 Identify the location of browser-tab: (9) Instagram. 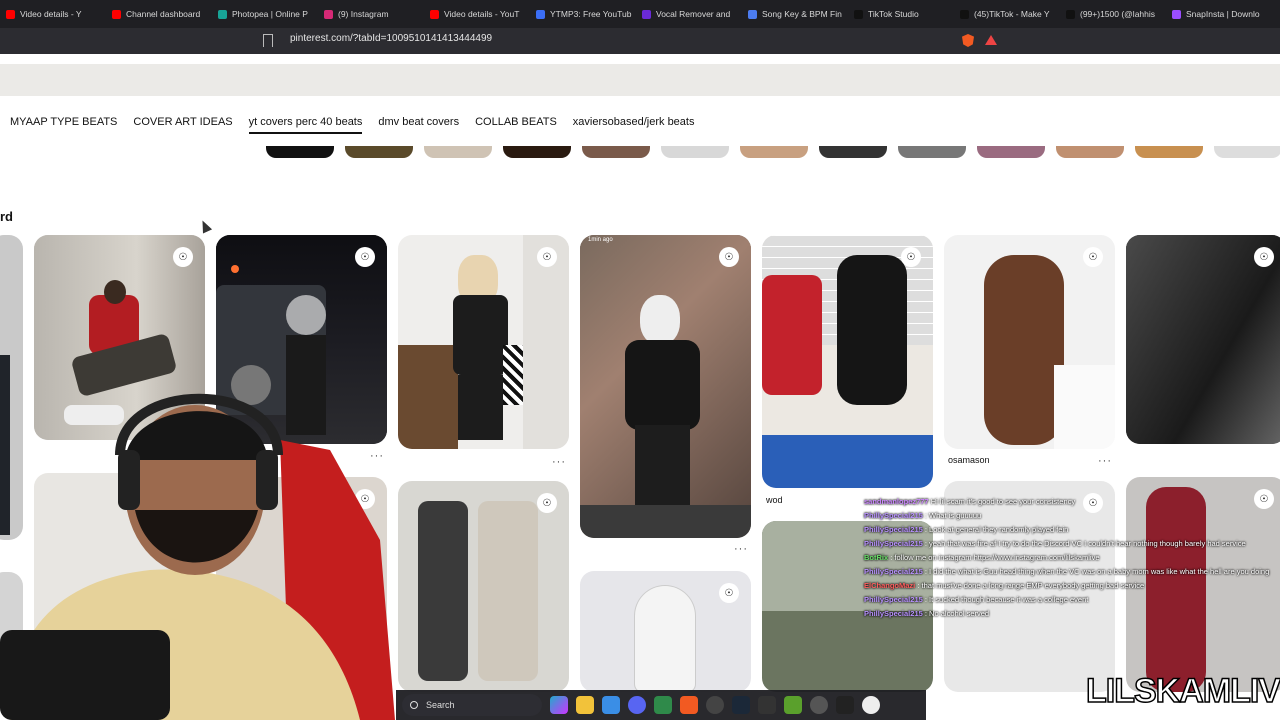
(371, 14).